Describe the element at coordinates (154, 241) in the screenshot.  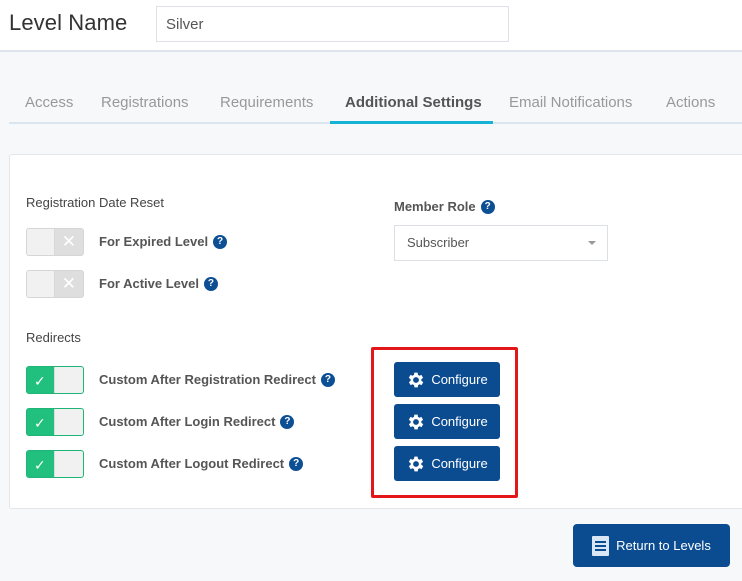
I see `expired-level-label: For Expired Level` at that location.